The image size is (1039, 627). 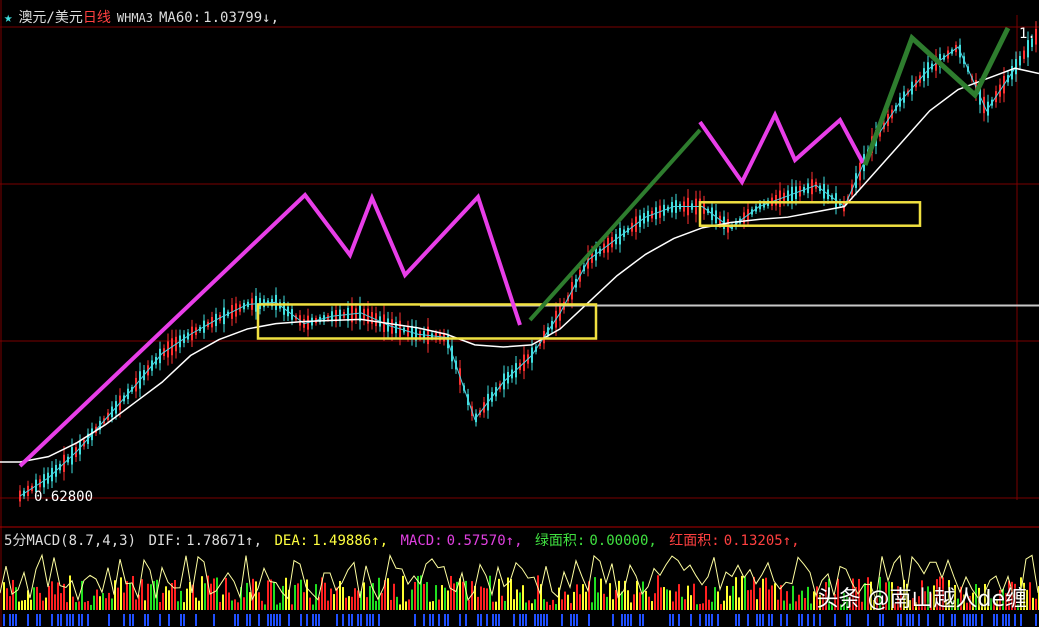 I want to click on candle, so click(x=1016, y=67).